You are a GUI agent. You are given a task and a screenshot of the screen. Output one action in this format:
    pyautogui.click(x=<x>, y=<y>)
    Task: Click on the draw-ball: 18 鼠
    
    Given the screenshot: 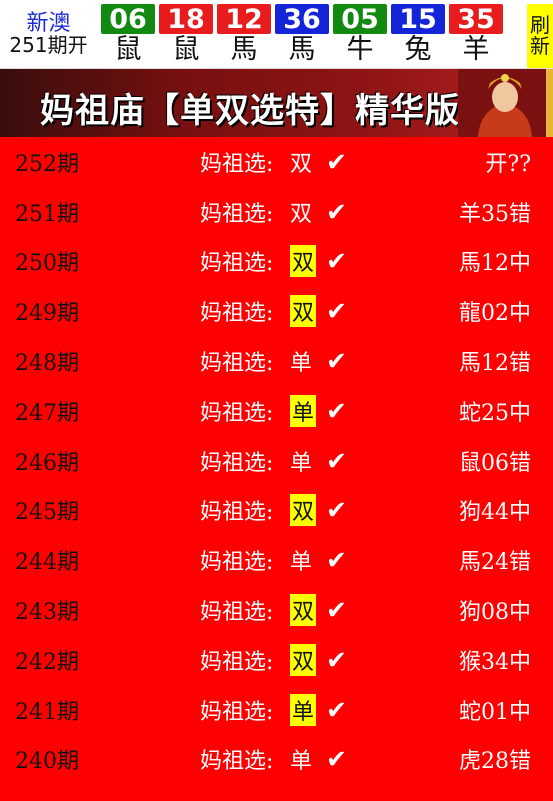 What is the action you would take?
    pyautogui.click(x=186, y=36)
    